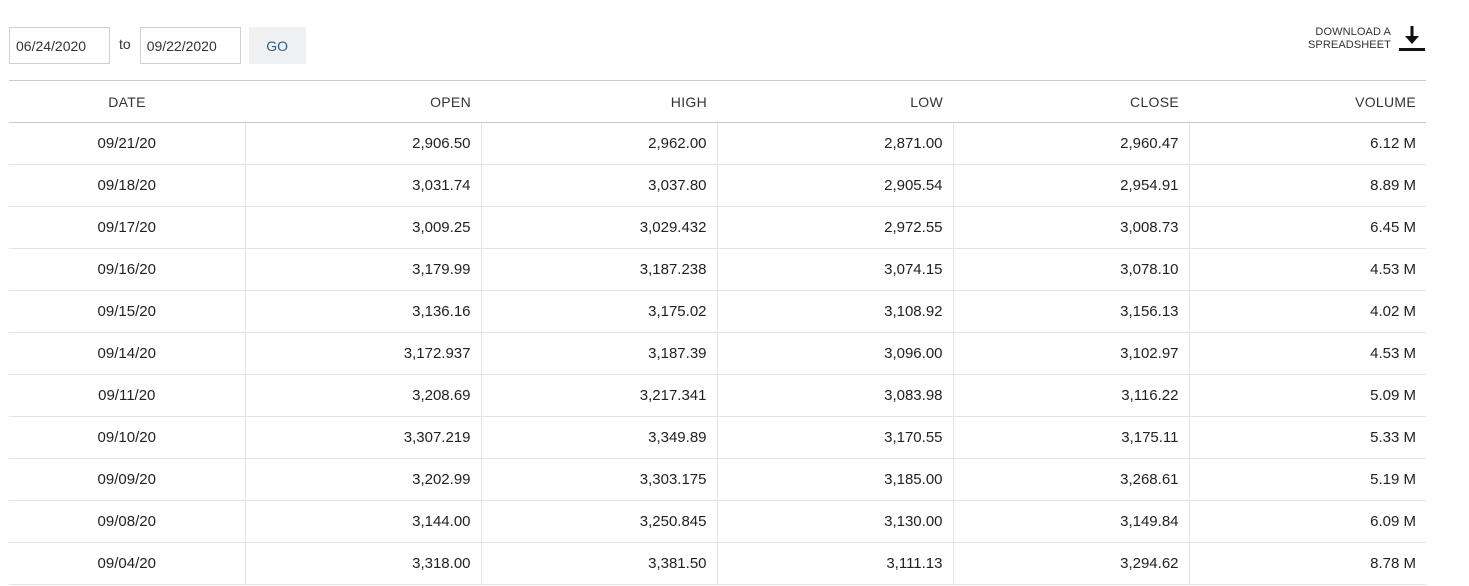  Describe the element at coordinates (598, 395) in the screenshot. I see `high-cell: 3,217.341` at that location.